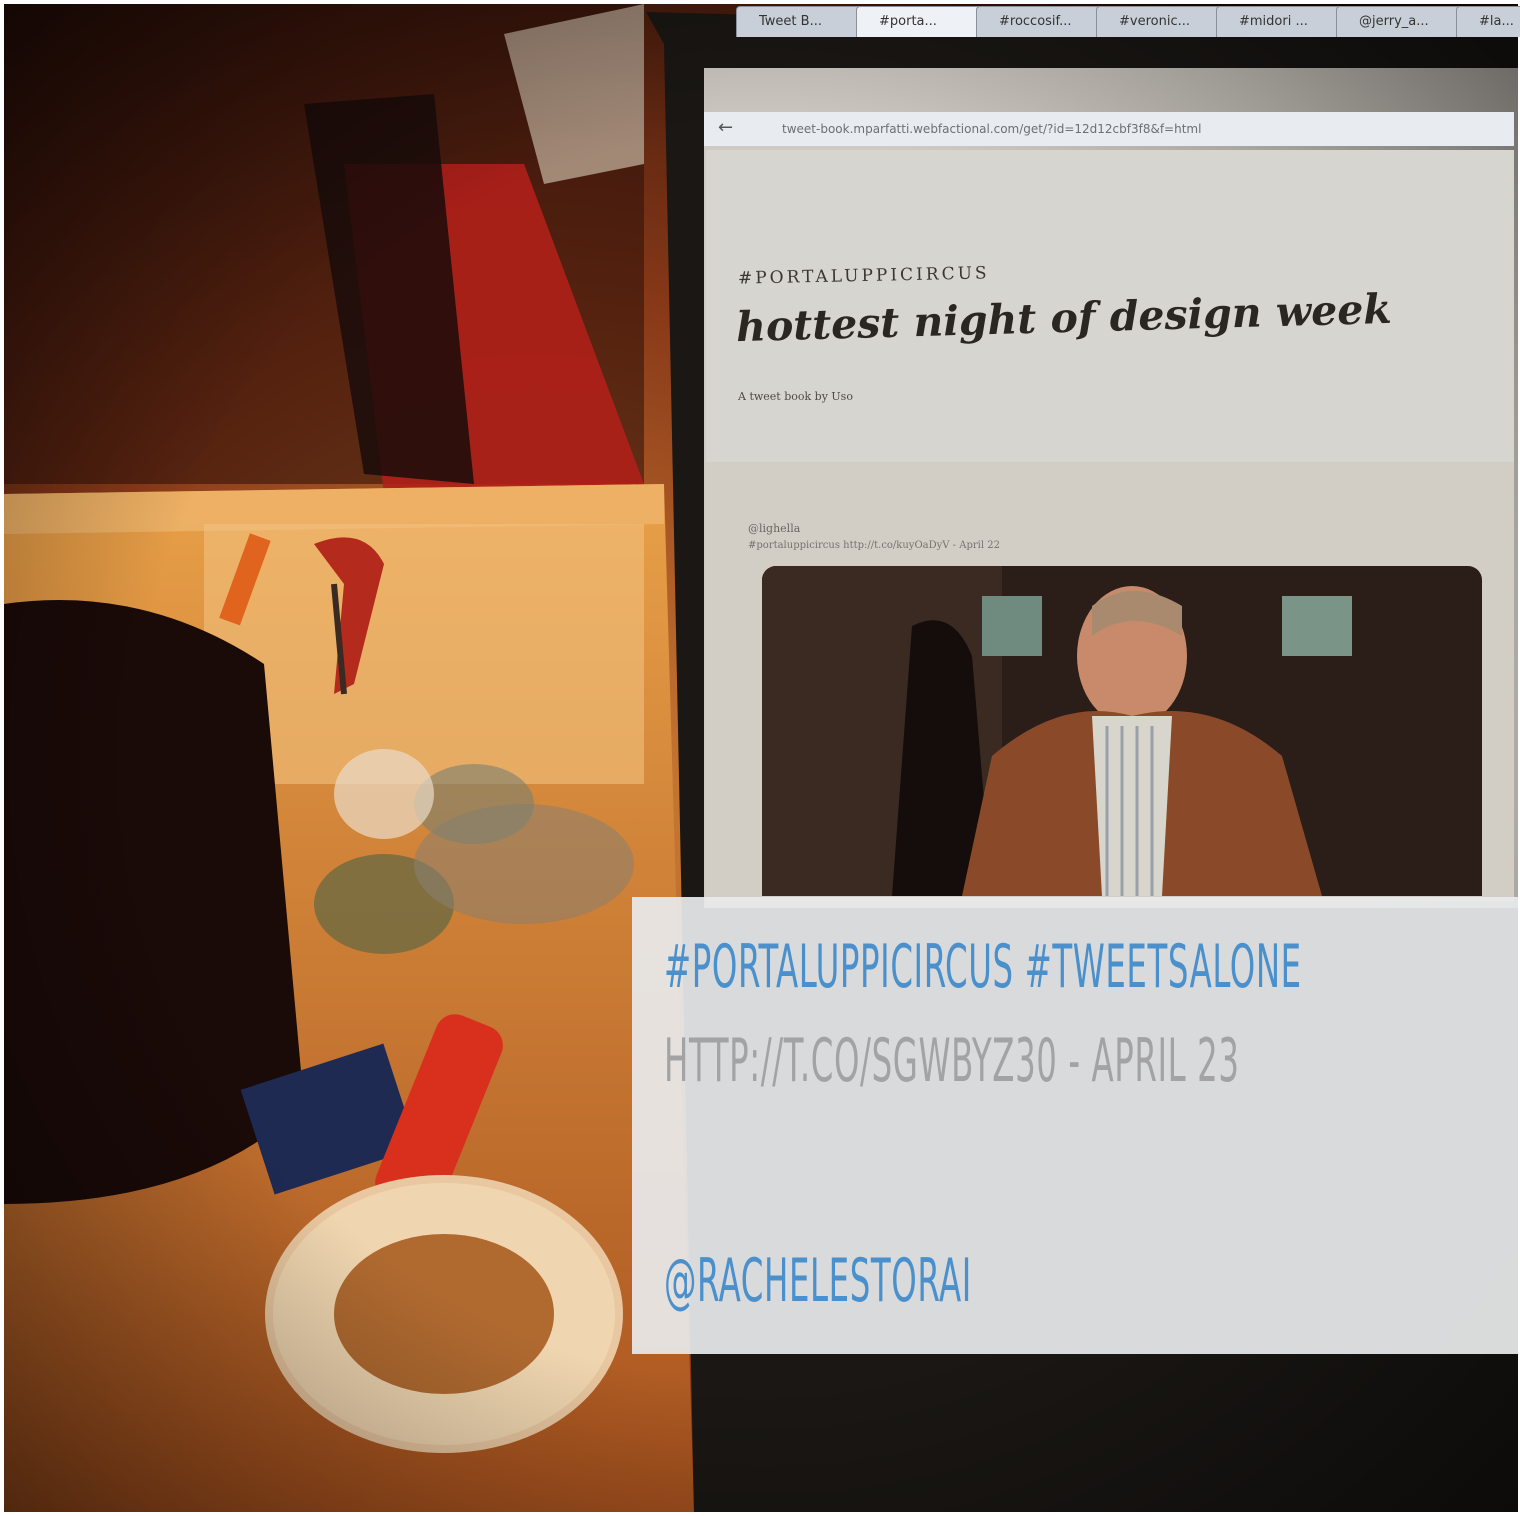 The width and height of the screenshot is (1520, 1516). Describe the element at coordinates (774, 528) in the screenshot. I see `tweet-username: @lighella` at that location.